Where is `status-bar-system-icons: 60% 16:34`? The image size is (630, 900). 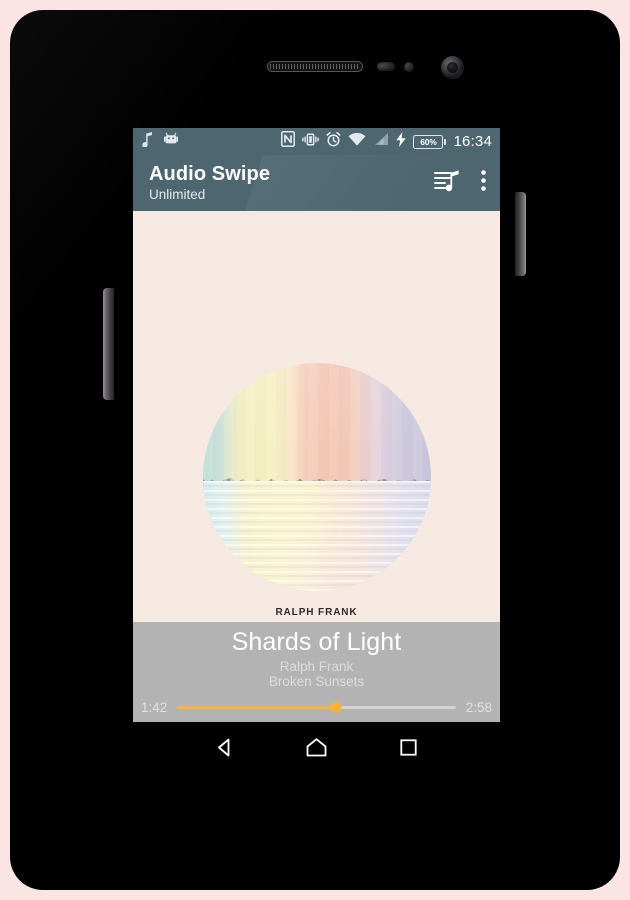
status-bar-system-icons: 60% 16:34 is located at coordinates (386, 141).